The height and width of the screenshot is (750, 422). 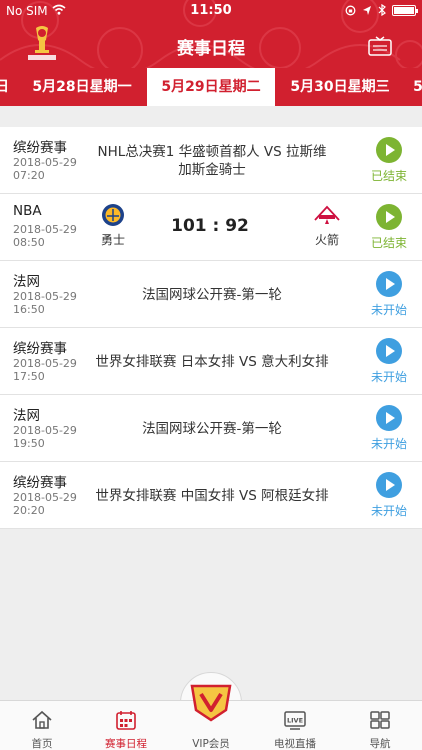 I want to click on svg-text: LIVE, so click(x=295, y=721).